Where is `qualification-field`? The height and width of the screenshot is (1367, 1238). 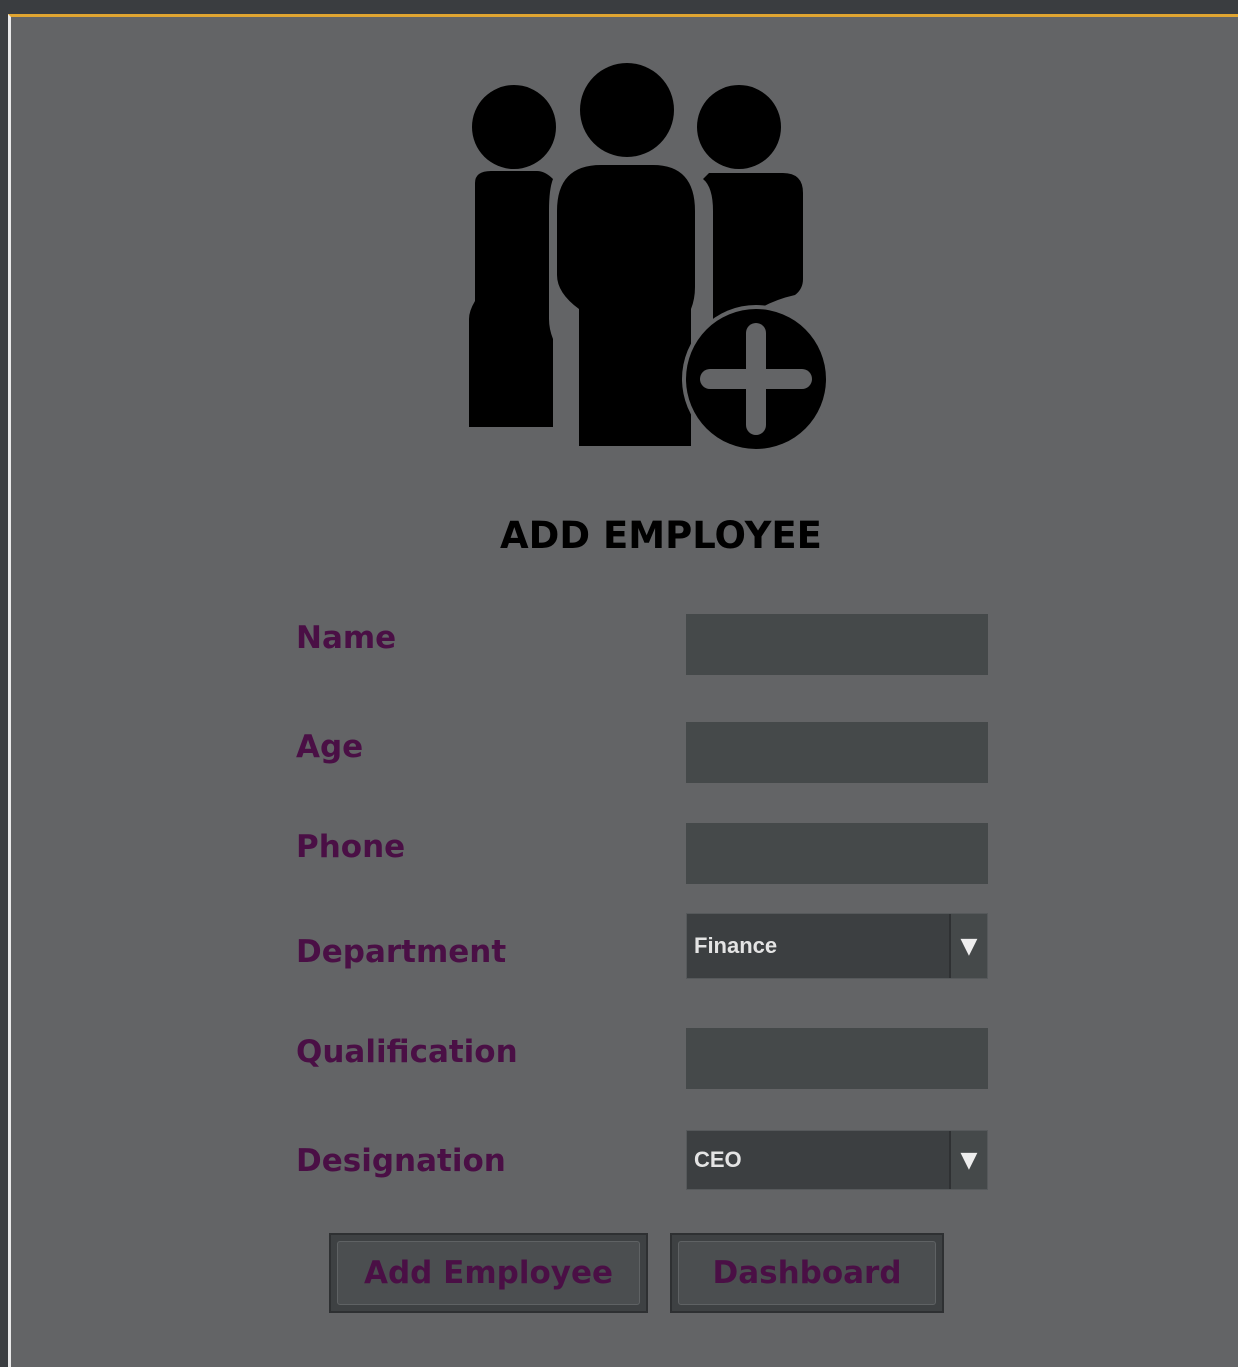 qualification-field is located at coordinates (837, 1058).